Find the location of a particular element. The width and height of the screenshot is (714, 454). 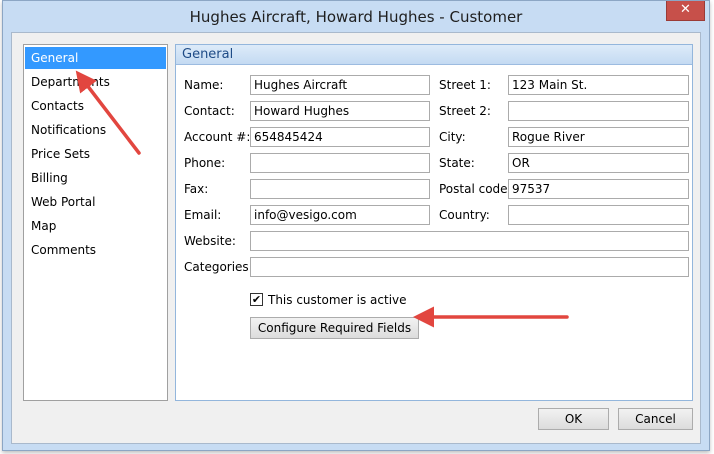

close-icon: ✕ is located at coordinates (685, 9).